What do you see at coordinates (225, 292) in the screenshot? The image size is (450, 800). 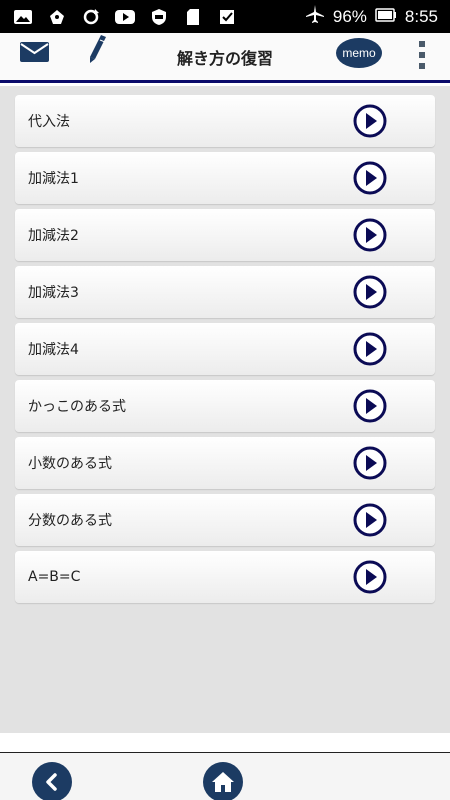 I see `list-item: 加減法3` at bounding box center [225, 292].